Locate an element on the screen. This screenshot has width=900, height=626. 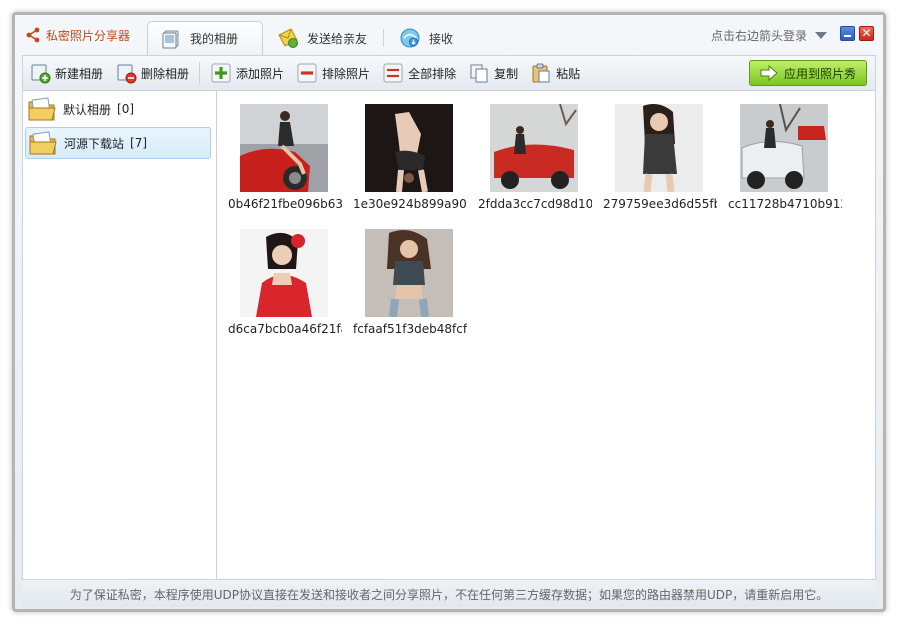
copy-button: 复制 is located at coordinates (493, 73).